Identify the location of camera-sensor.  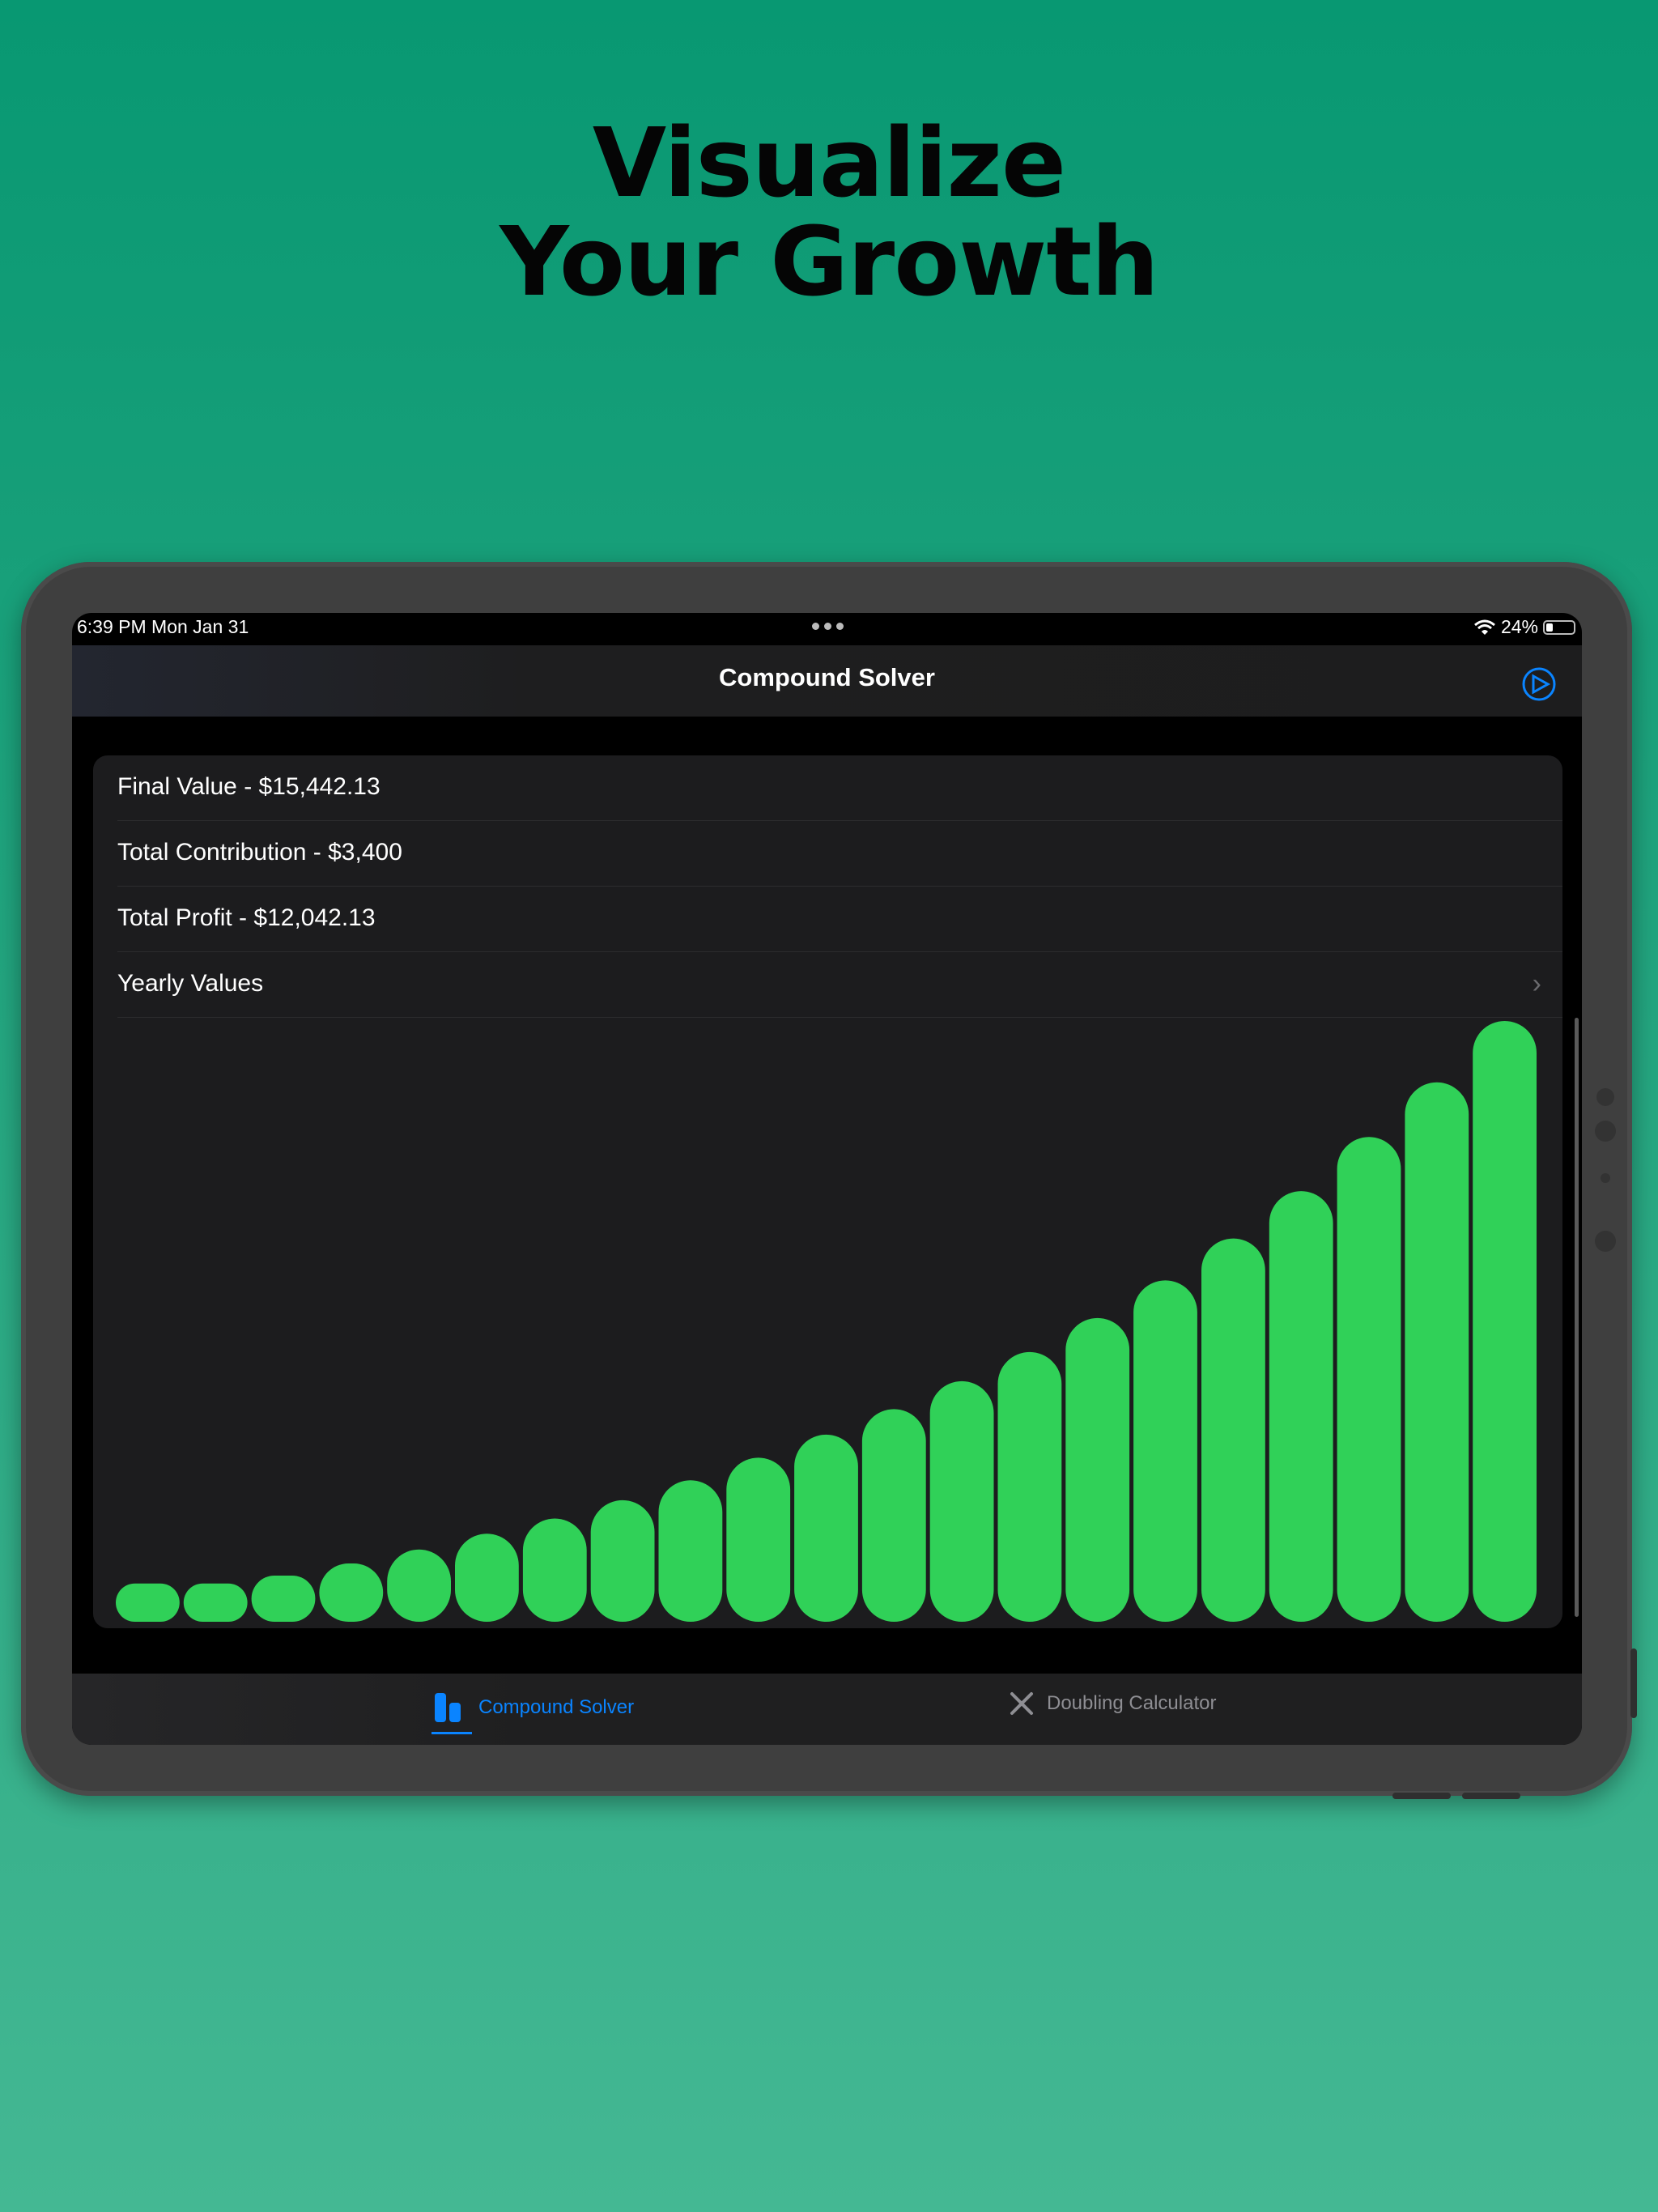
(1605, 1178).